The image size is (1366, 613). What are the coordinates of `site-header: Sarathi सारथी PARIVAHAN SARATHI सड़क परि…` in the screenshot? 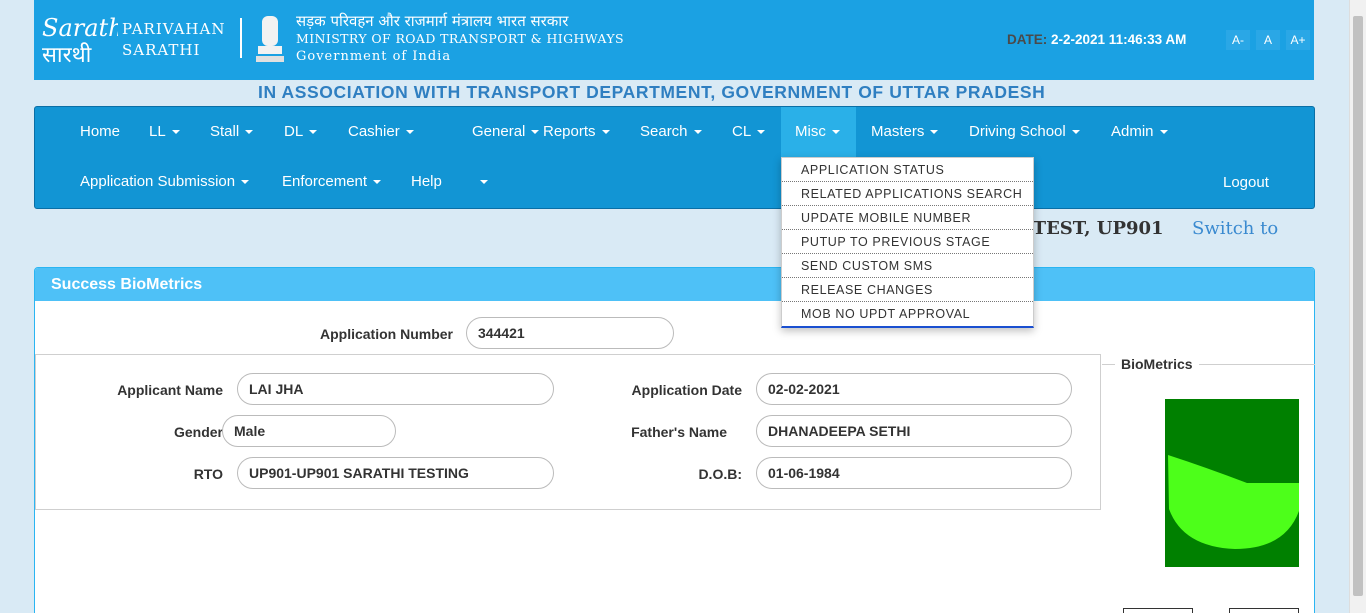 It's located at (674, 40).